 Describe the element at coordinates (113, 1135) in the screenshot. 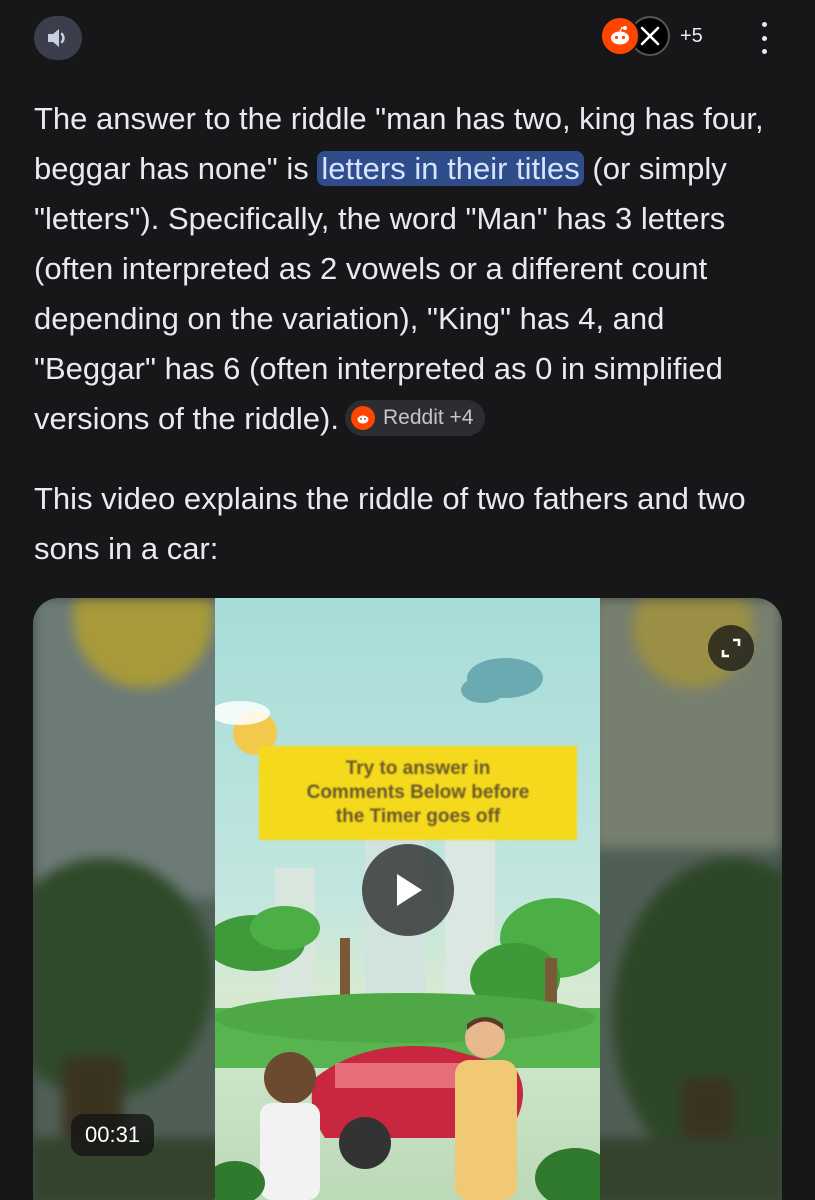

I see `video-duration: 00:31` at that location.